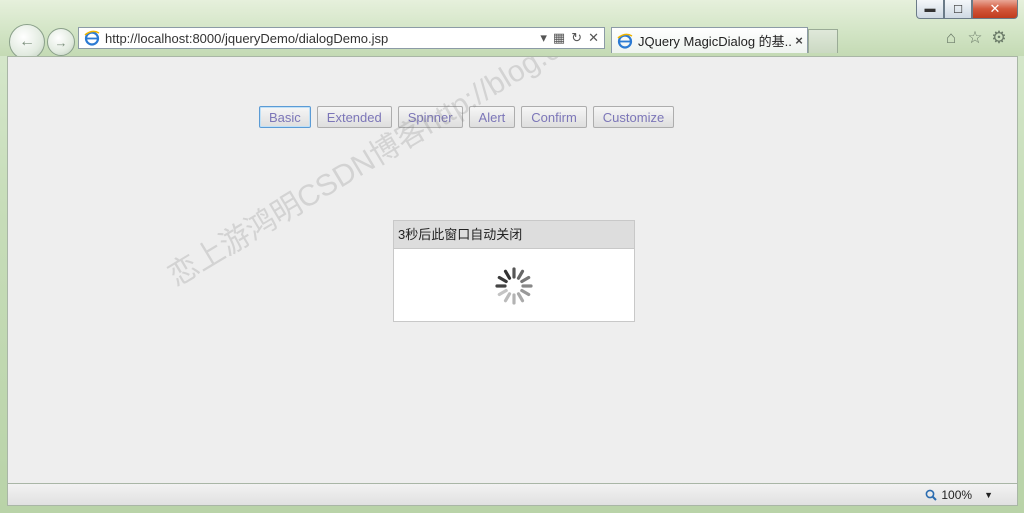 This screenshot has width=1024, height=513. Describe the element at coordinates (951, 38) in the screenshot. I see `home-icon: ⌂` at that location.